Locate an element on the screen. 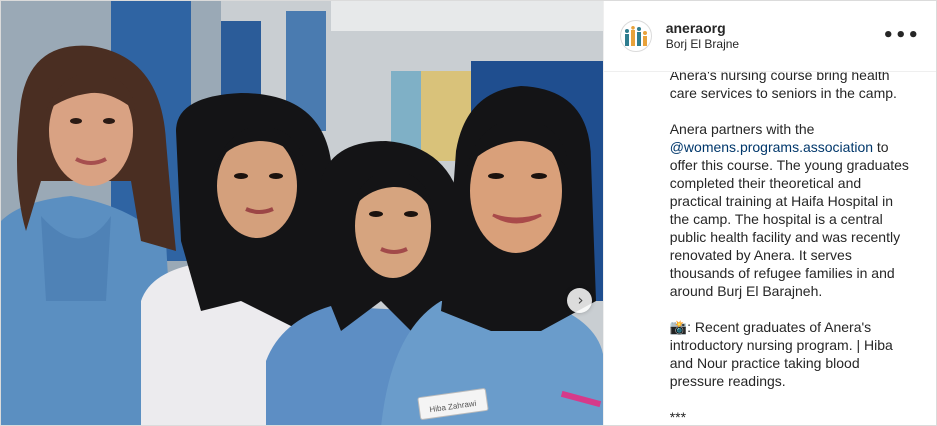 This screenshot has width=937, height=426. post-header: aneraorg Borj El Brajne ••• is located at coordinates (769, 36).